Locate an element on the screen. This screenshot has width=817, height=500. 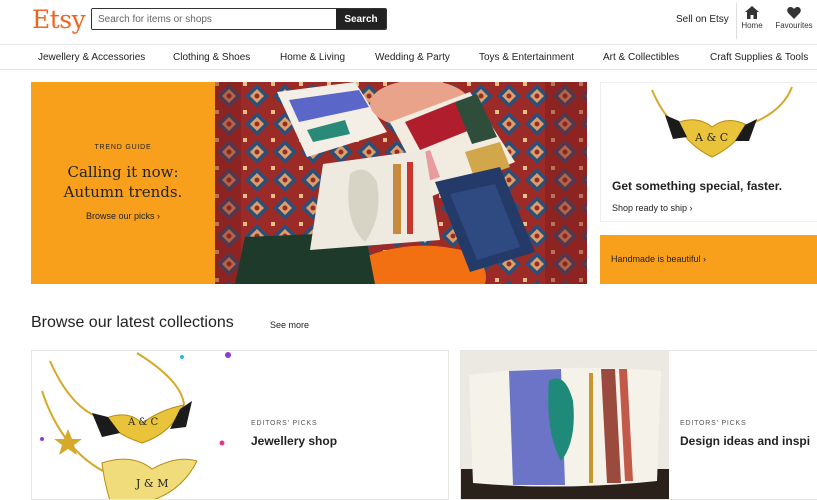
category-wedding: Wedding & Party is located at coordinates (412, 57).